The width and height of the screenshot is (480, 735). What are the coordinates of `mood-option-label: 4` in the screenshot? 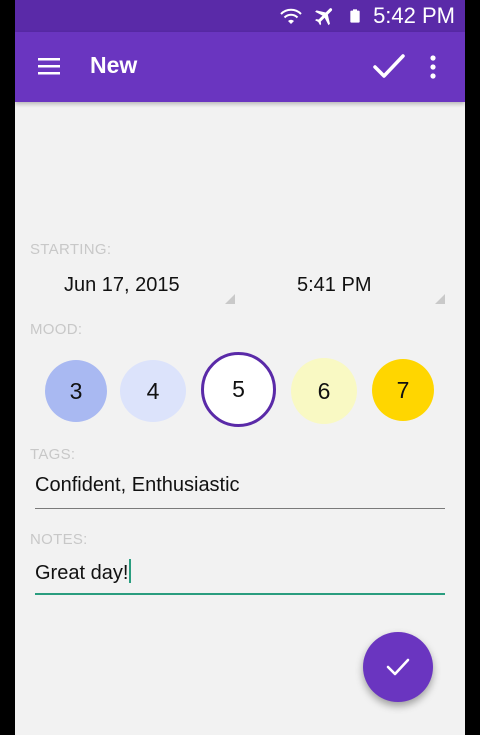 It's located at (153, 390).